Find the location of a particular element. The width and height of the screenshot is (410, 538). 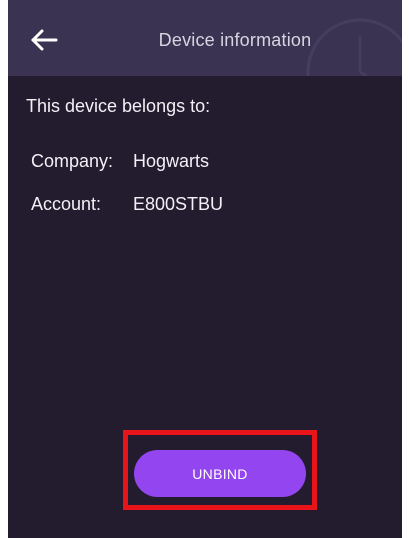

arrow-left-icon is located at coordinates (44, 40).